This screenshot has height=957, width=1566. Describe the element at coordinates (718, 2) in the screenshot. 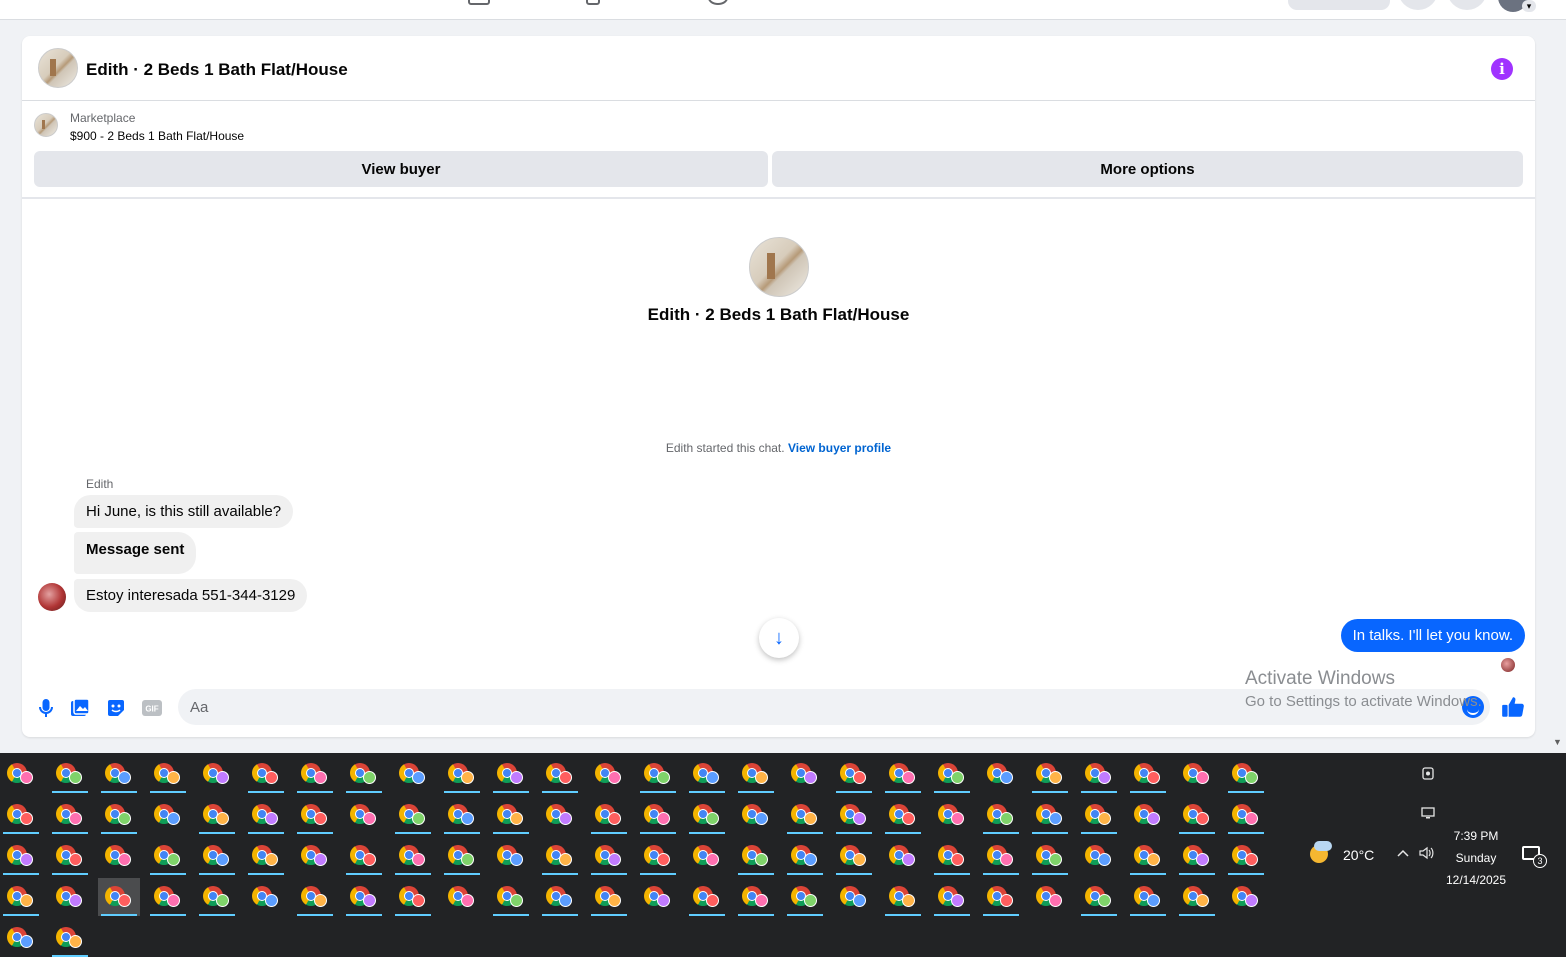

I see `gaming-nav-icon` at that location.